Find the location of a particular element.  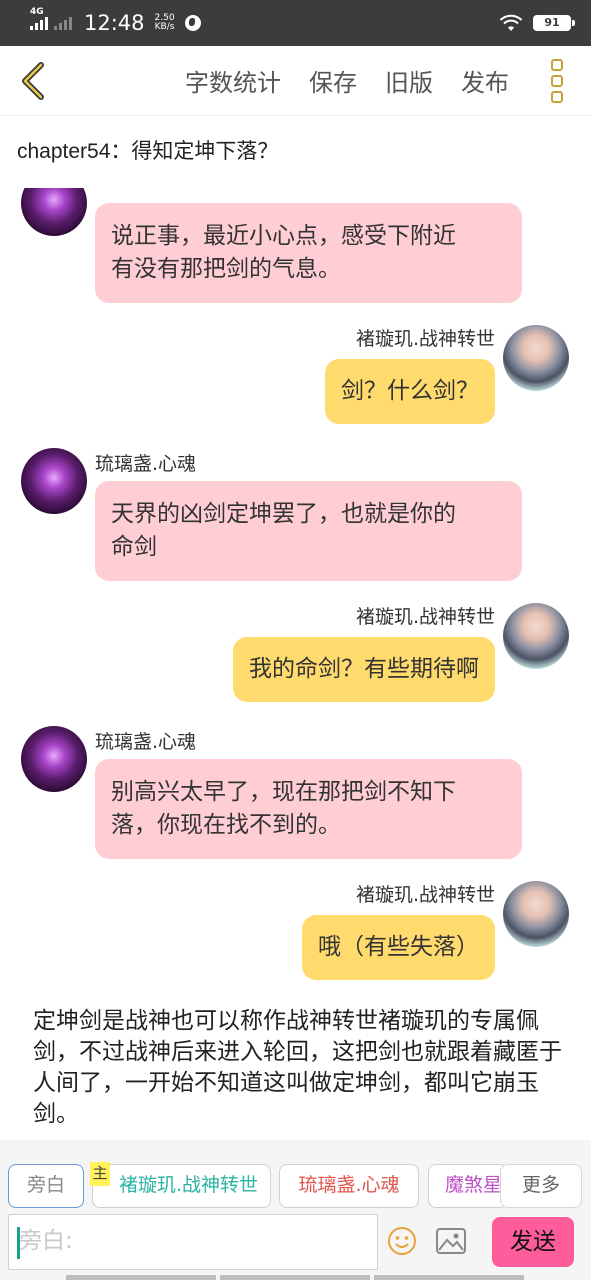

back-button is located at coordinates (32, 81).